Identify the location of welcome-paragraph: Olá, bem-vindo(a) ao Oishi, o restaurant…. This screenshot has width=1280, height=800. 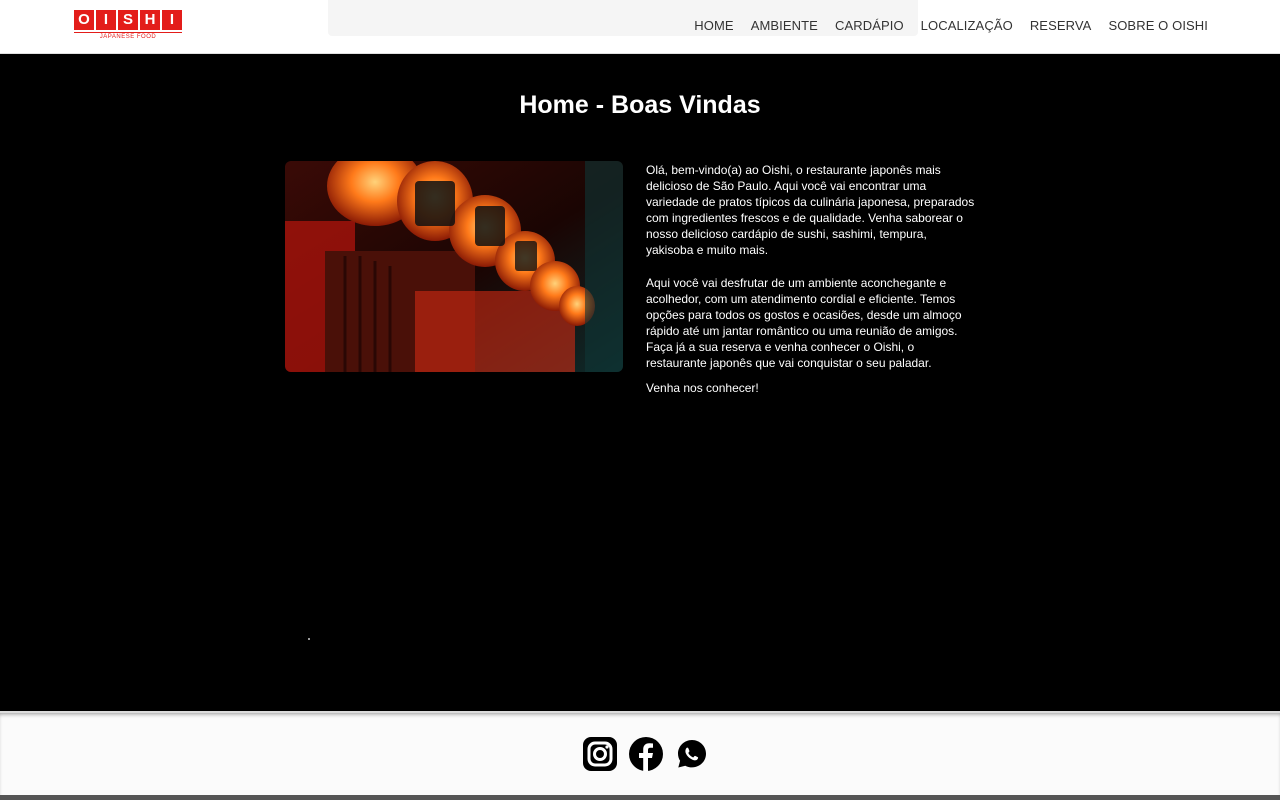
(810, 210).